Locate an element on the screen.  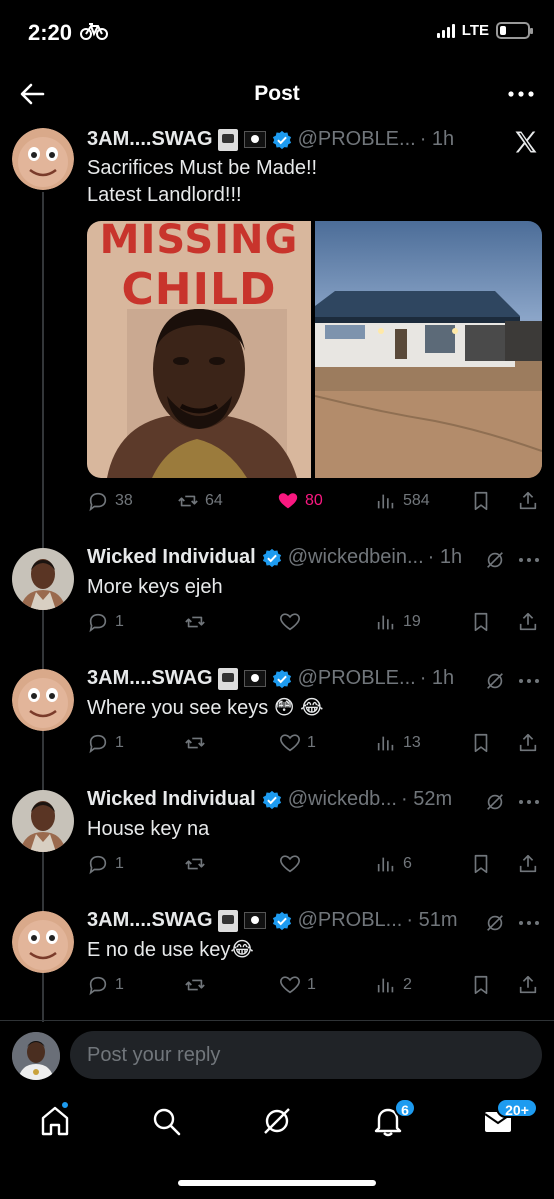
post-actions: 1 19 is located at coordinates (314, 624).